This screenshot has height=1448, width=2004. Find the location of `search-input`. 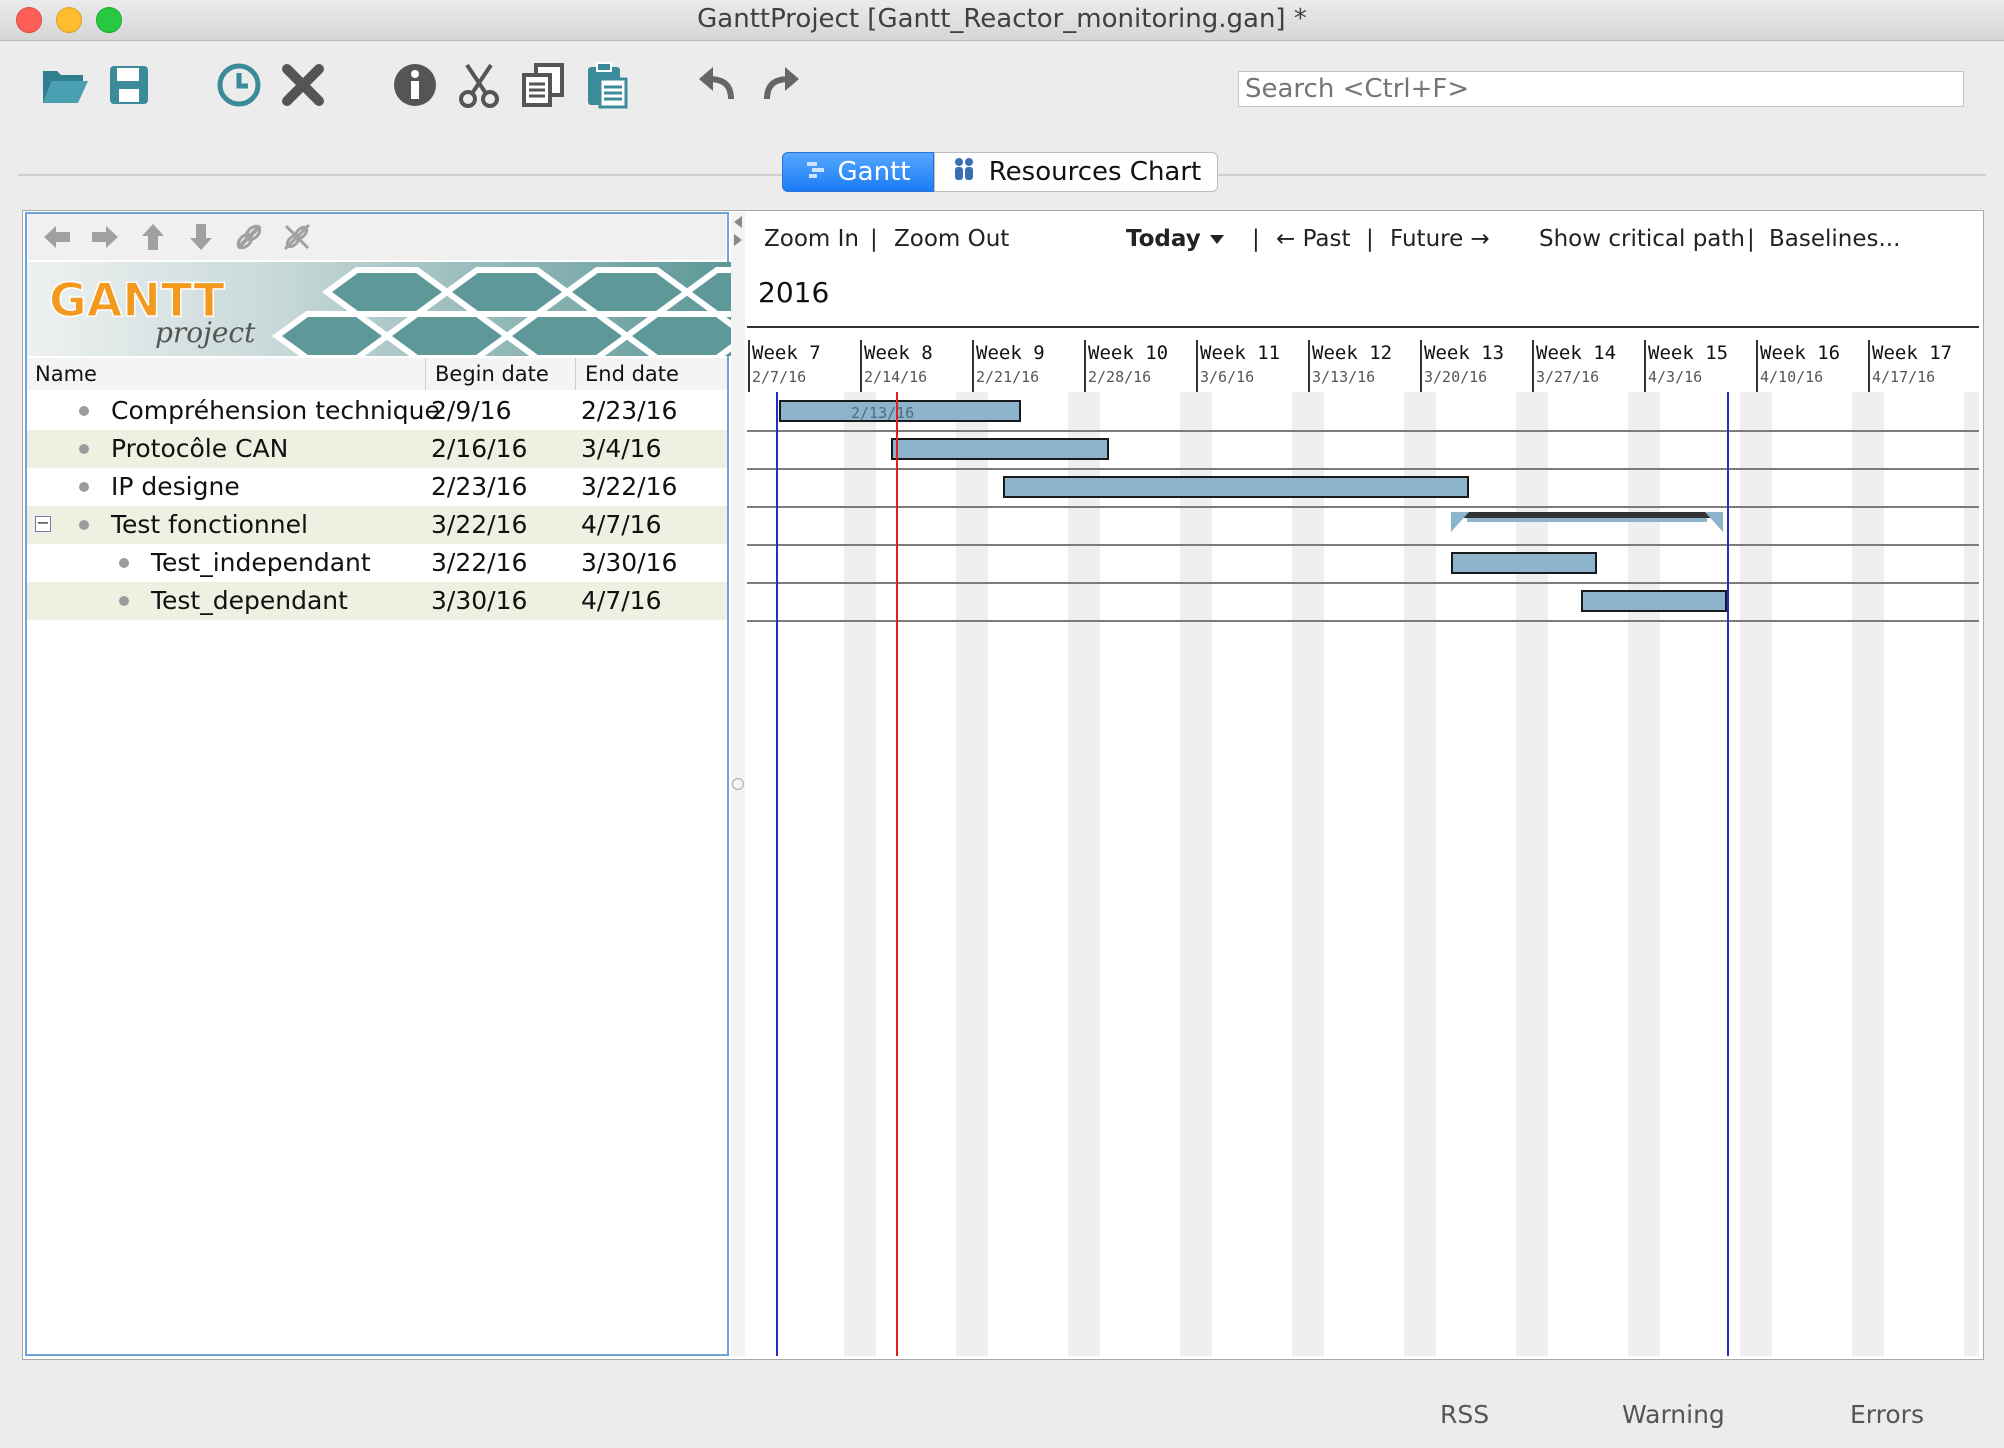

search-input is located at coordinates (1601, 89).